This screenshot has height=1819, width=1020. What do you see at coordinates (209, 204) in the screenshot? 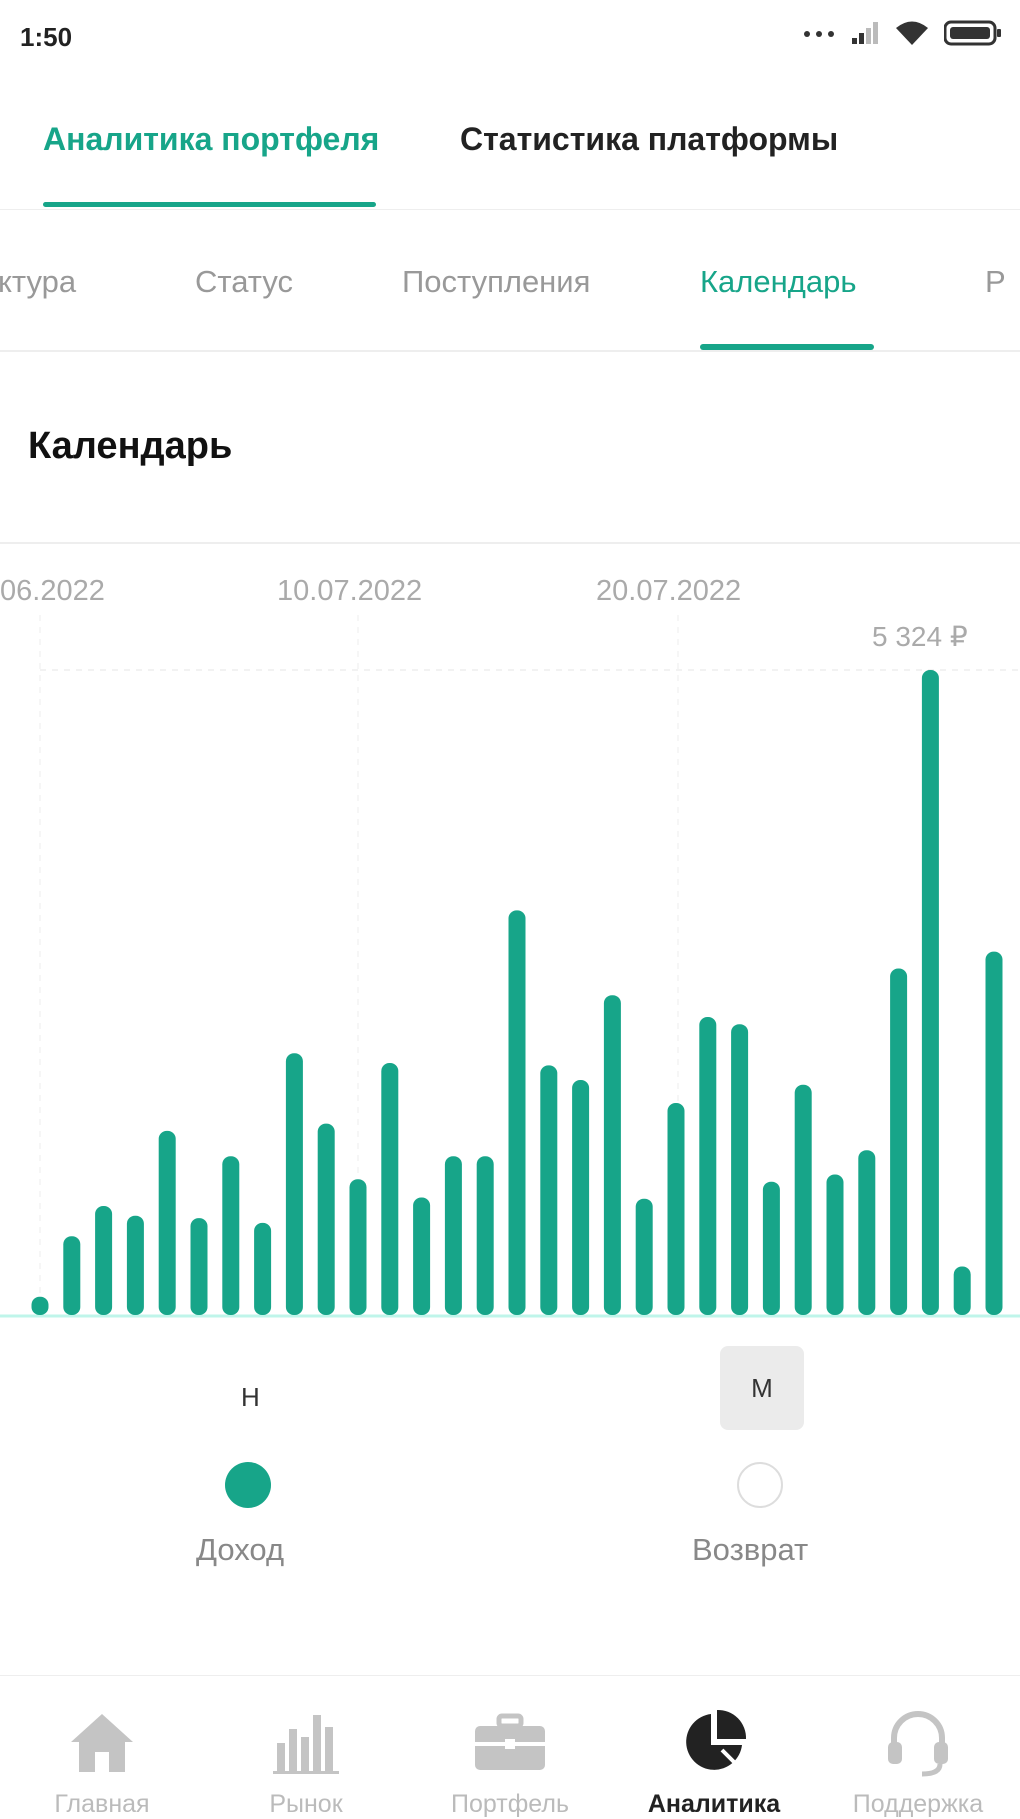
I see `top-tab-indicator` at bounding box center [209, 204].